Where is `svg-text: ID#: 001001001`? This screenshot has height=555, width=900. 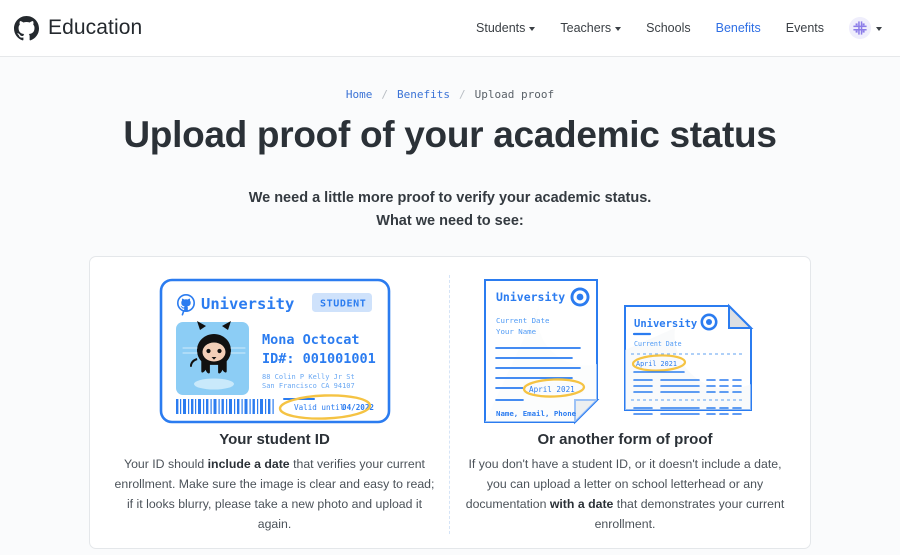
svg-text: ID#: 001001001 is located at coordinates (319, 359).